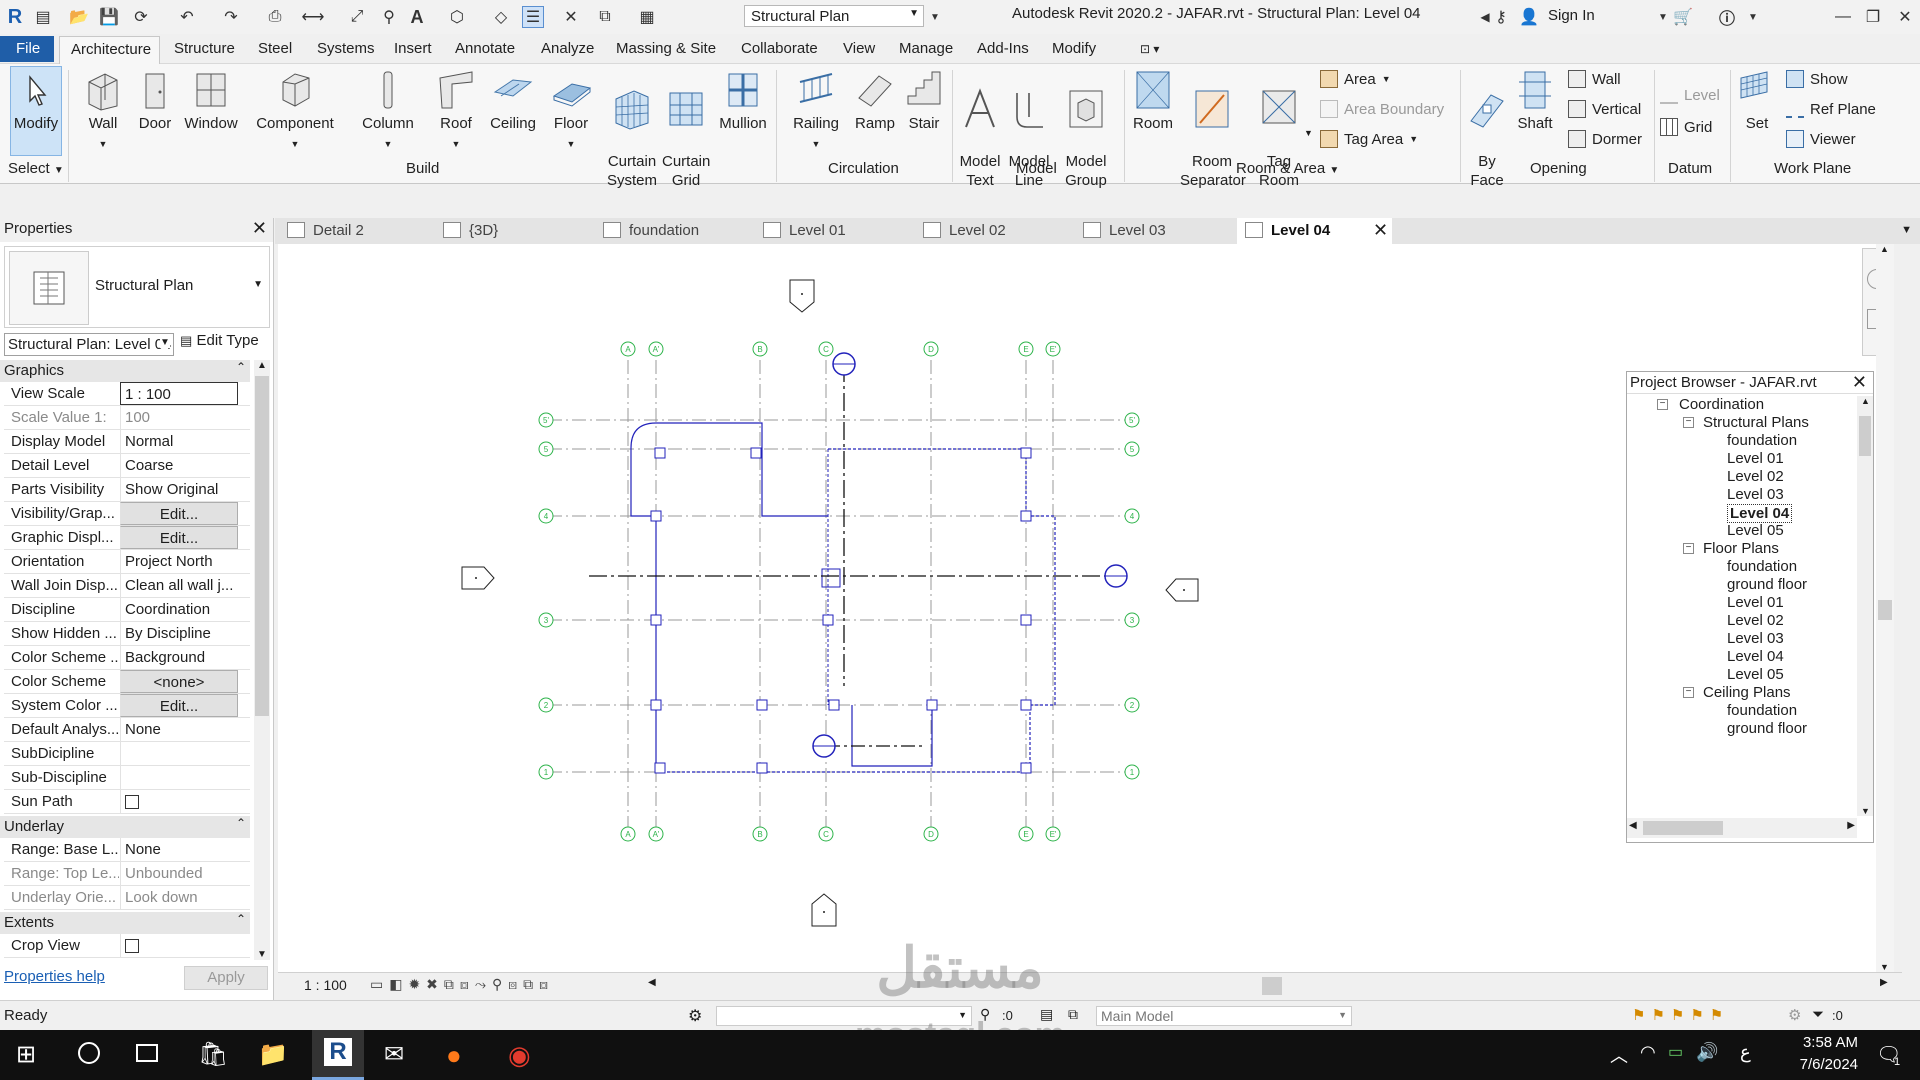 The width and height of the screenshot is (1920, 1080). Describe the element at coordinates (1794, 1015) in the screenshot. I see `background-process-icon: ⚙` at that location.